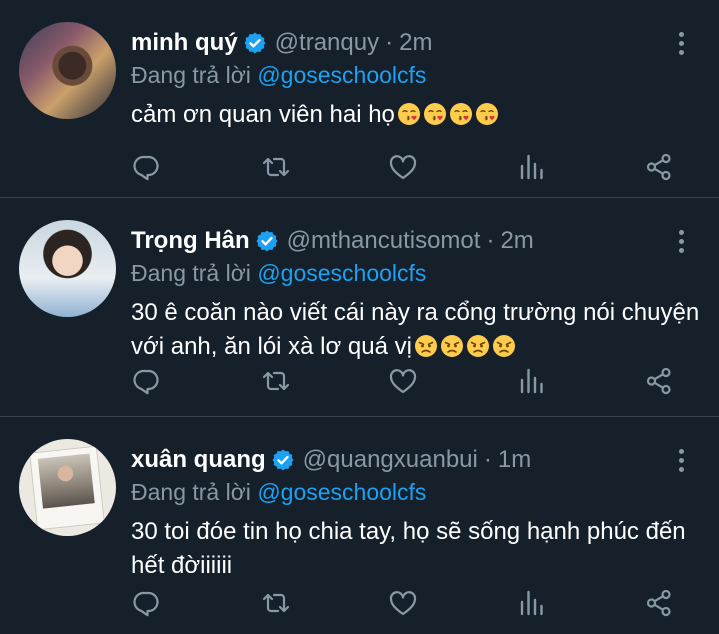  Describe the element at coordinates (184, 43) in the screenshot. I see `display-name: minh quý` at that location.